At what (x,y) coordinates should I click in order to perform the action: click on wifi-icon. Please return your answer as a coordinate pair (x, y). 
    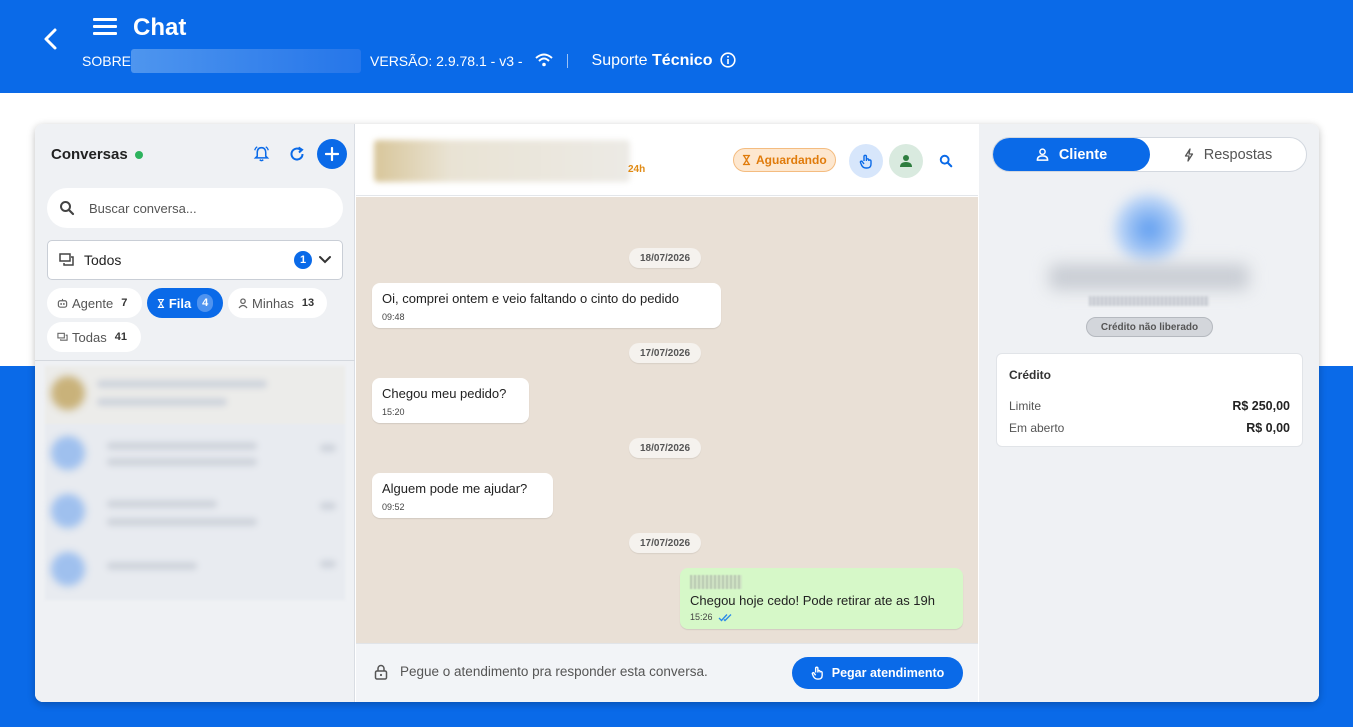
    Looking at the image, I should click on (543, 61).